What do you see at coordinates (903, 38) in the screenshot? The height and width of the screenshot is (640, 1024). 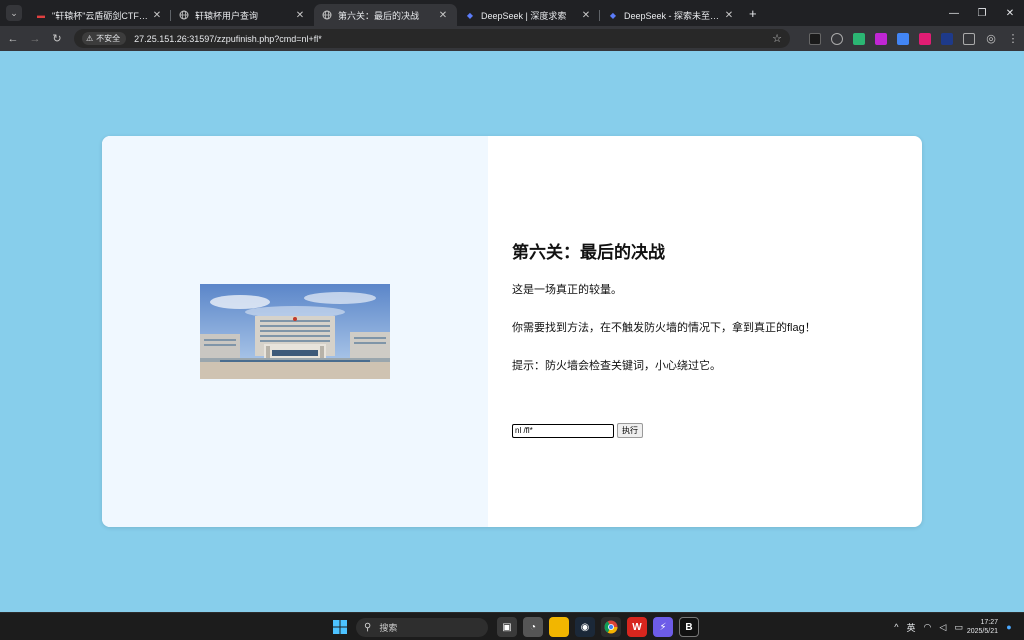 I see `translate-icon` at bounding box center [903, 38].